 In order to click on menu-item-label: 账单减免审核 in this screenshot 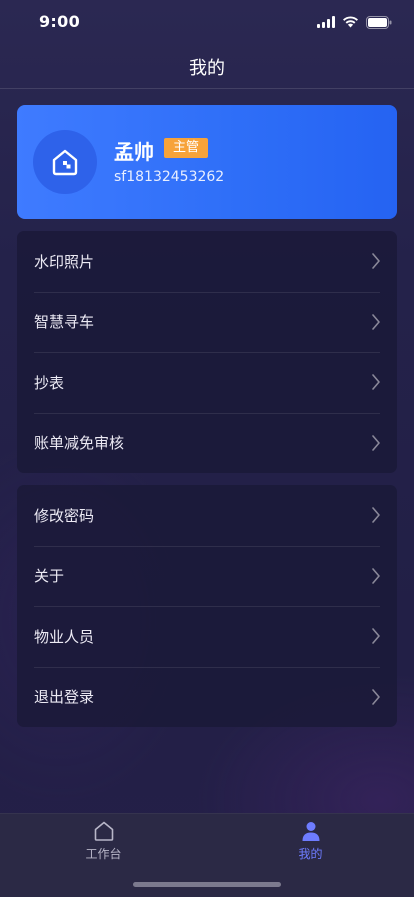, I will do `click(79, 443)`.